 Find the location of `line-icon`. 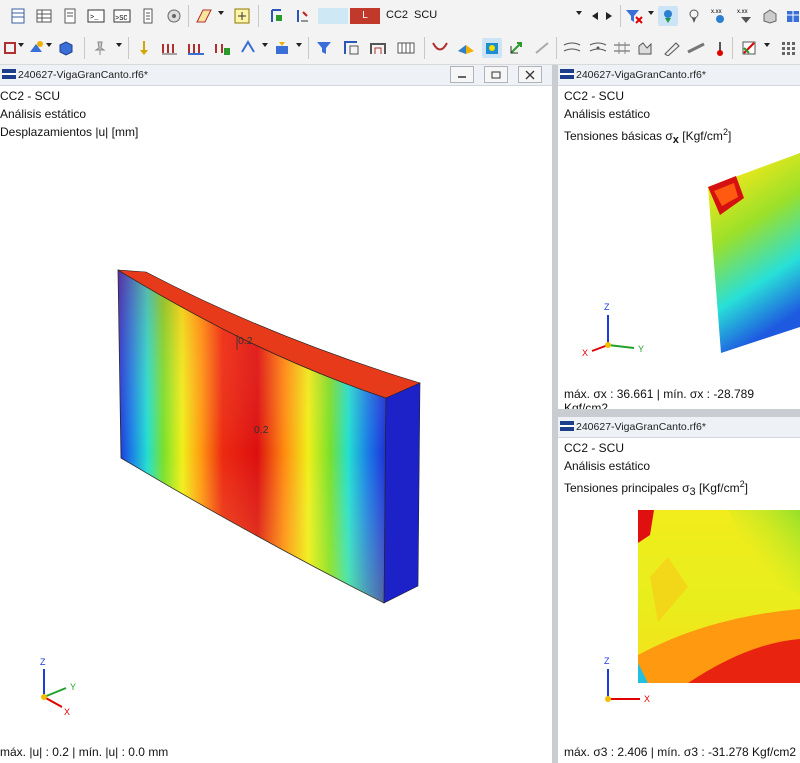

line-icon is located at coordinates (542, 48).